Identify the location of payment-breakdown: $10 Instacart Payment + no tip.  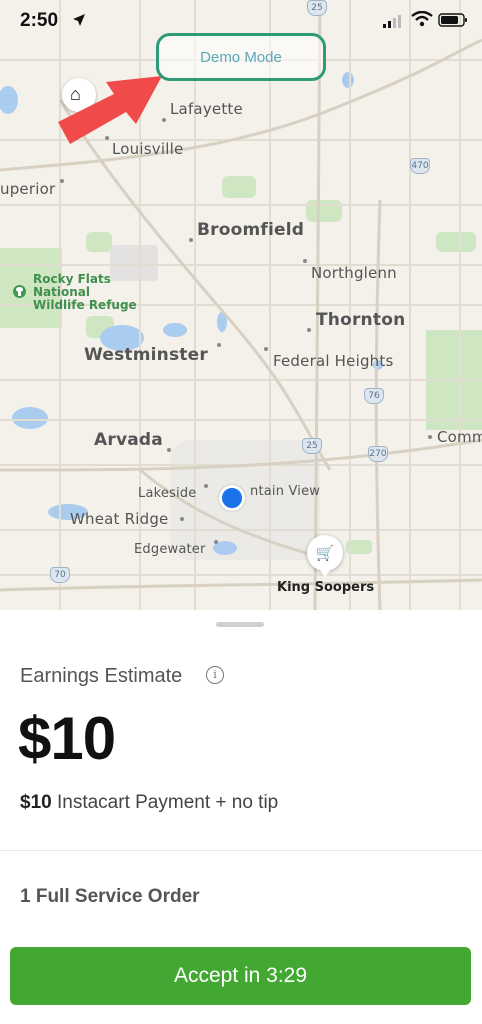
(149, 803).